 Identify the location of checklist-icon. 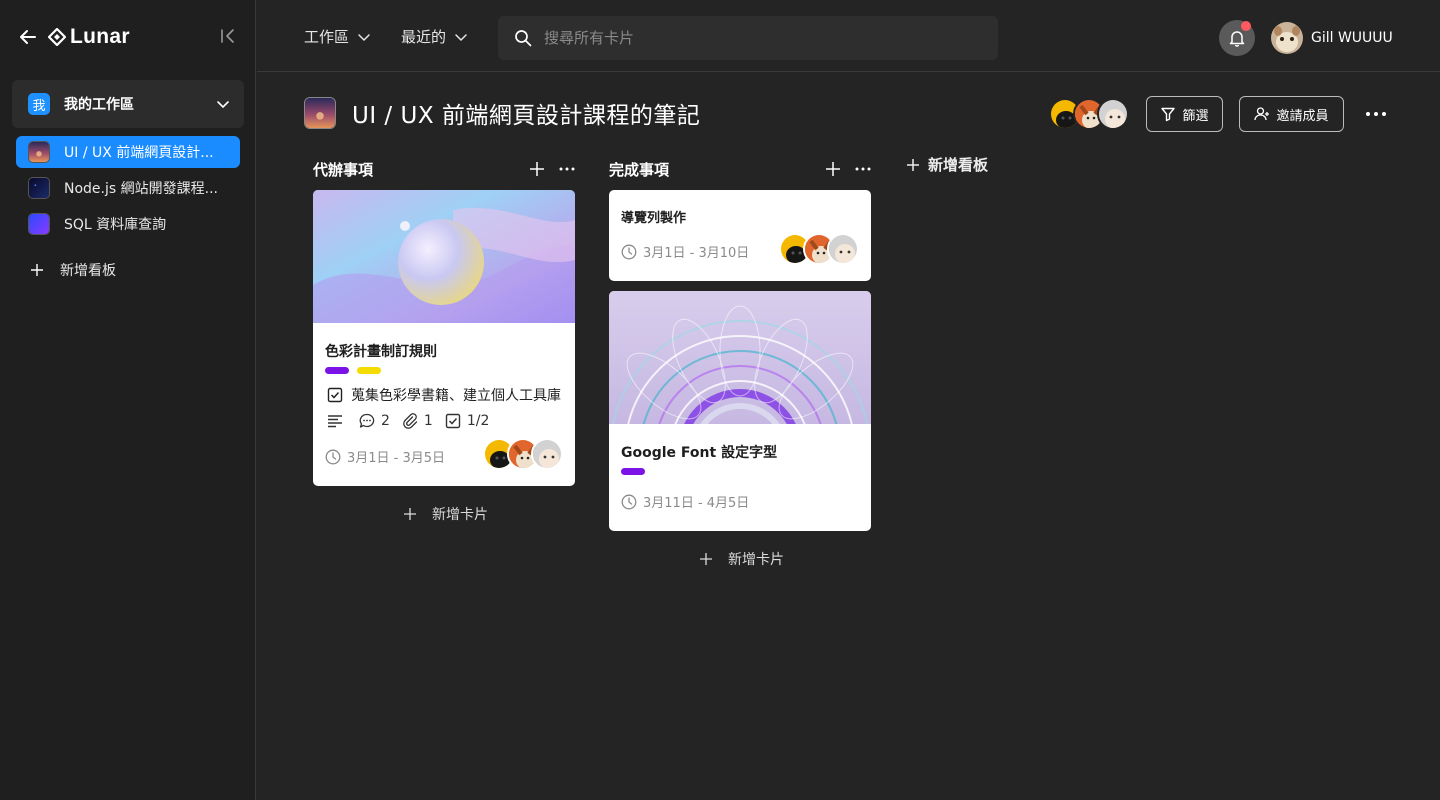
(453, 421).